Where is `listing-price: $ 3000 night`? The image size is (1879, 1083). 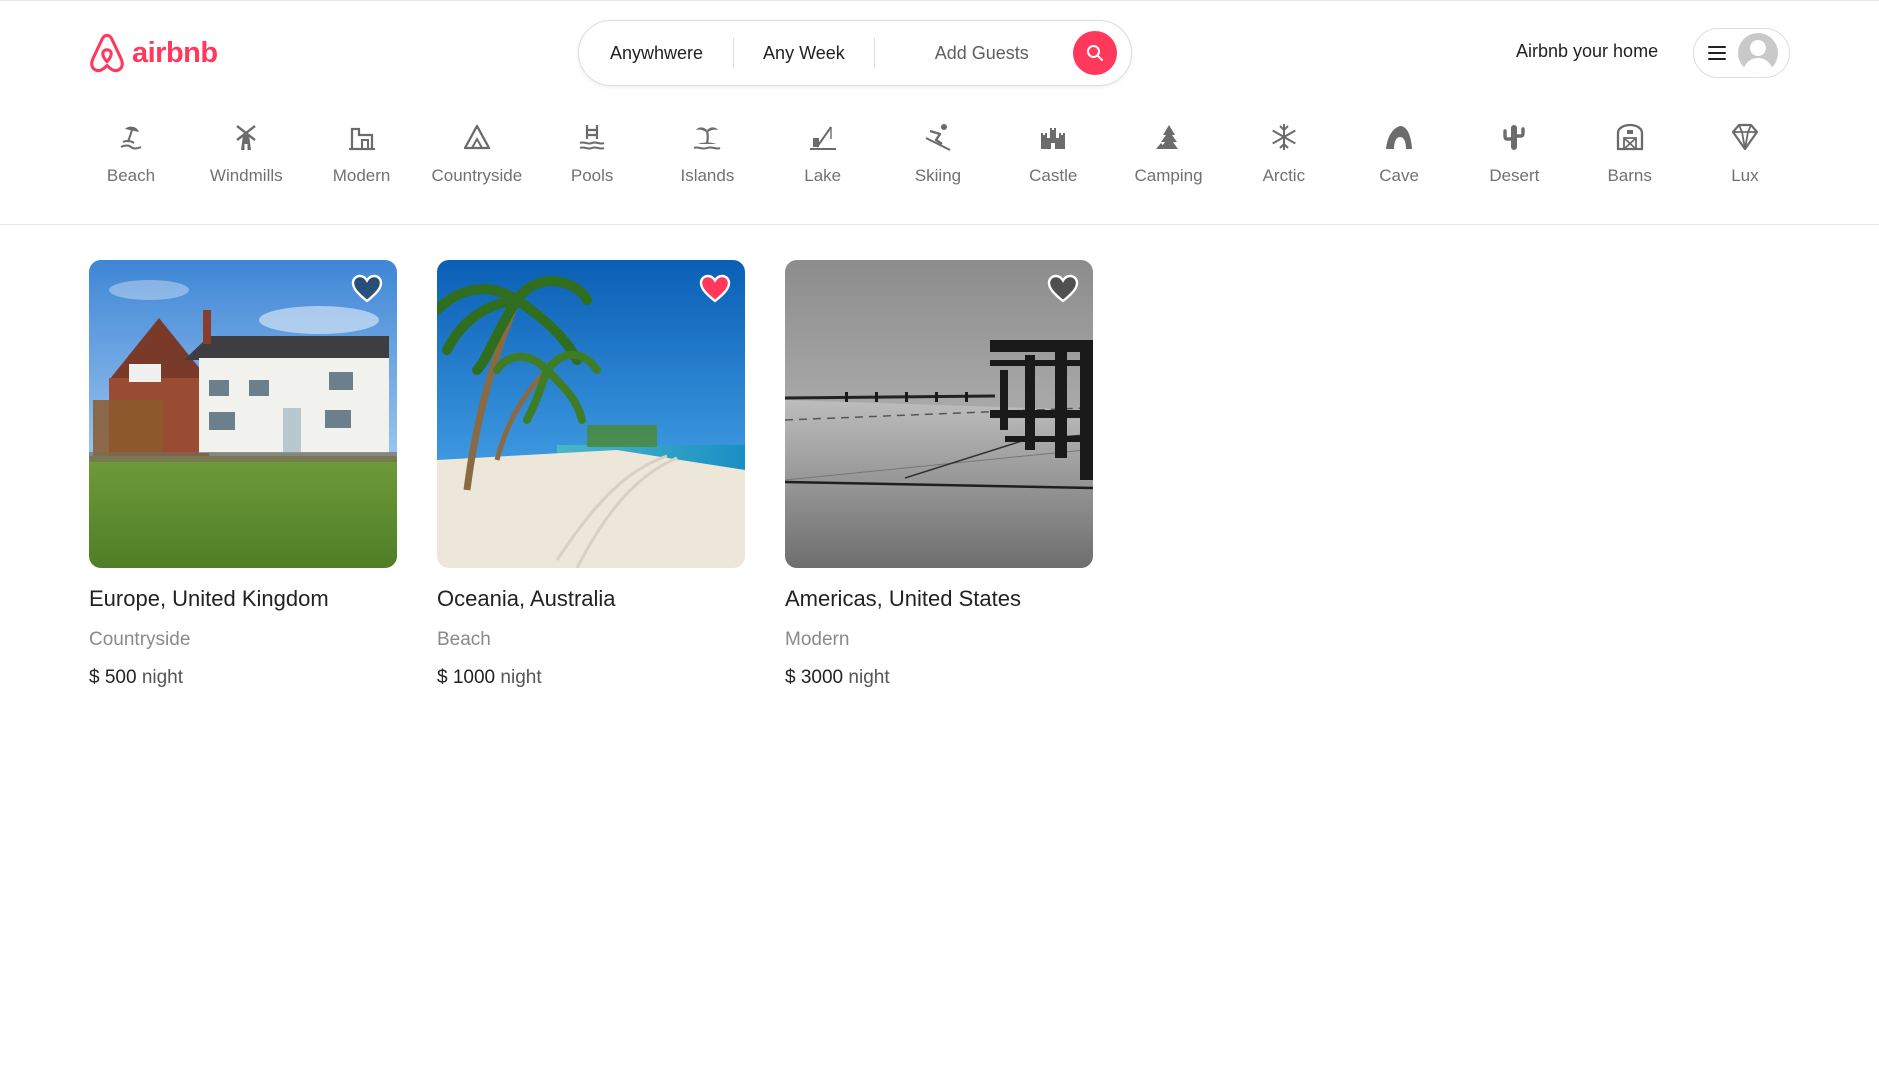 listing-price: $ 3000 night is located at coordinates (939, 678).